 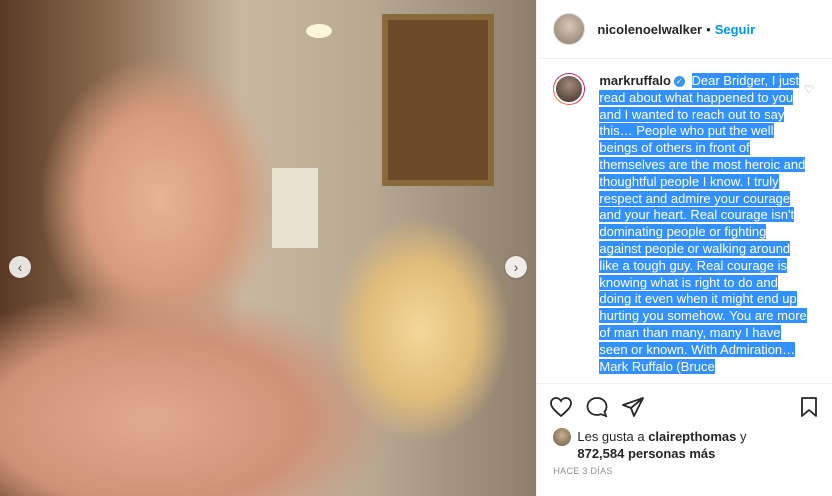 I want to click on ceiling-light, so click(x=319, y=31).